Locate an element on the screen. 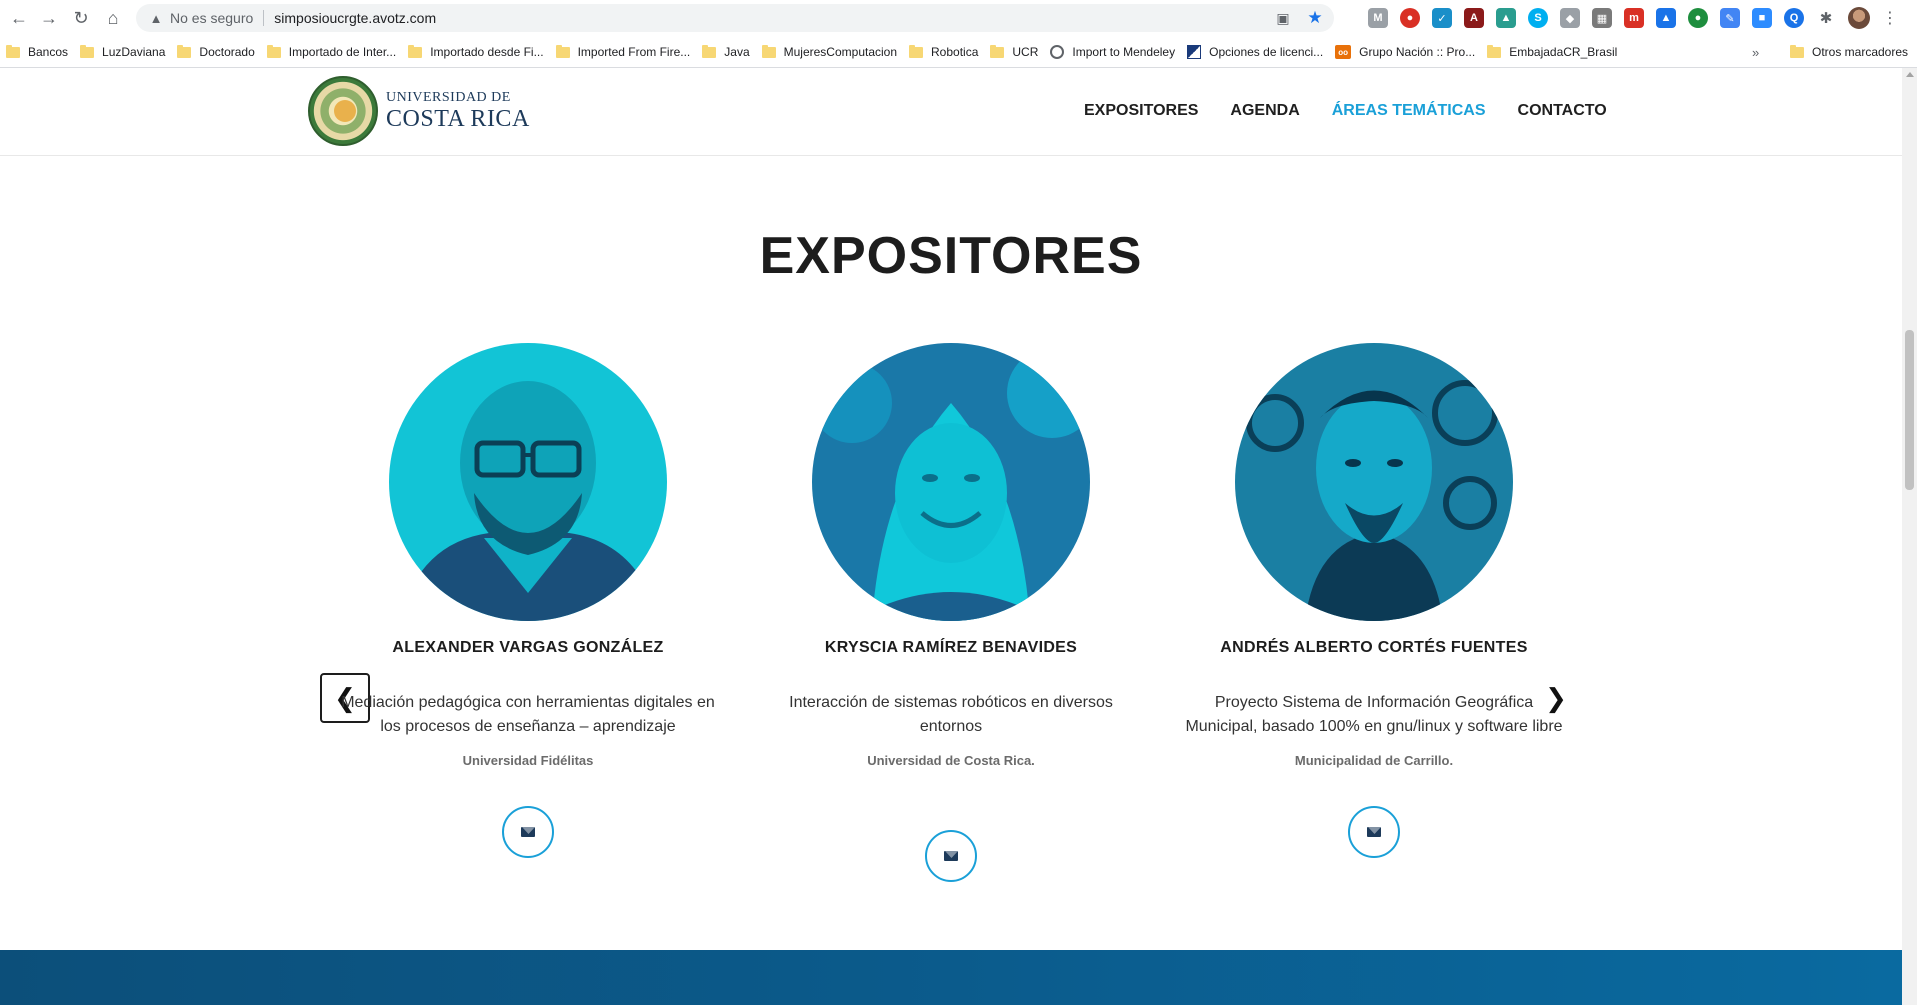  ucr-seal-icon is located at coordinates (343, 111).